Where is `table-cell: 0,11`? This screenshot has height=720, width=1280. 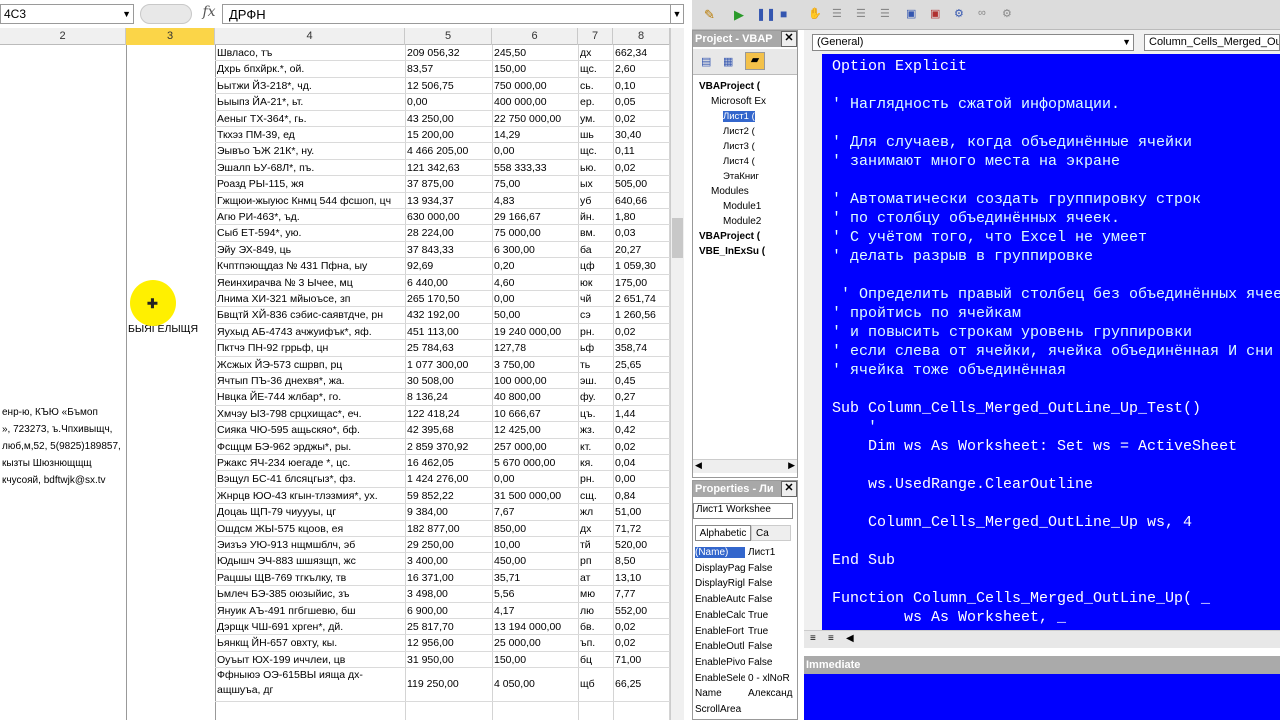 table-cell: 0,11 is located at coordinates (641, 151).